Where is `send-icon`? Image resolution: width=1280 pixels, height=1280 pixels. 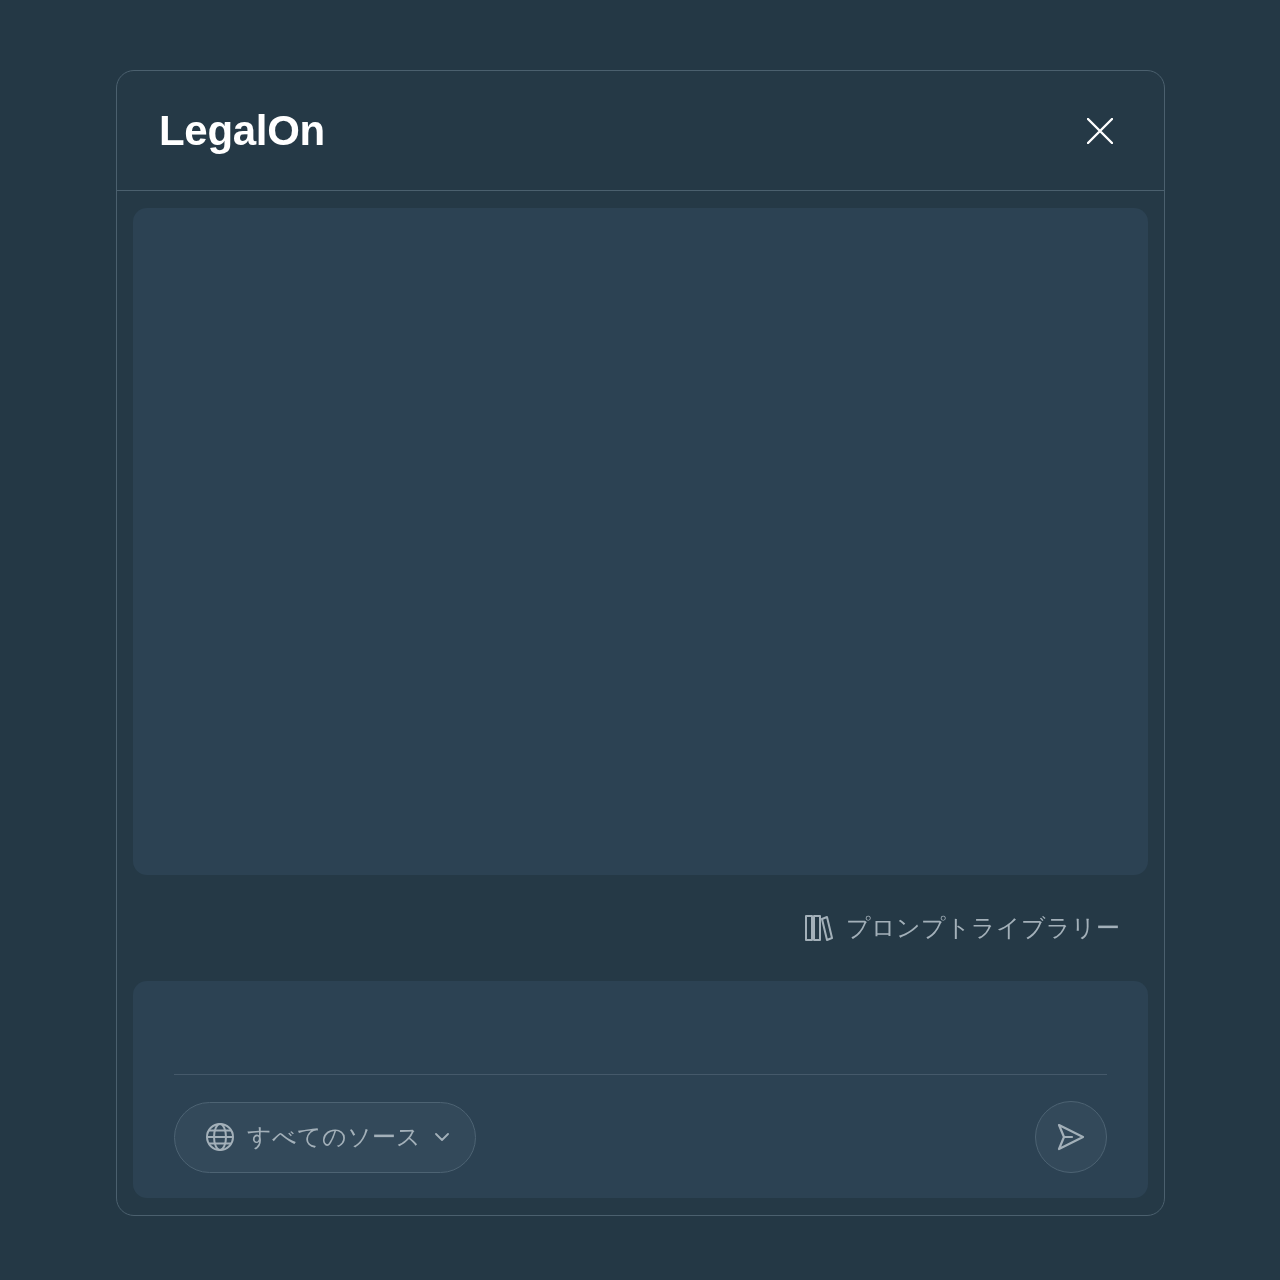 send-icon is located at coordinates (1071, 1137).